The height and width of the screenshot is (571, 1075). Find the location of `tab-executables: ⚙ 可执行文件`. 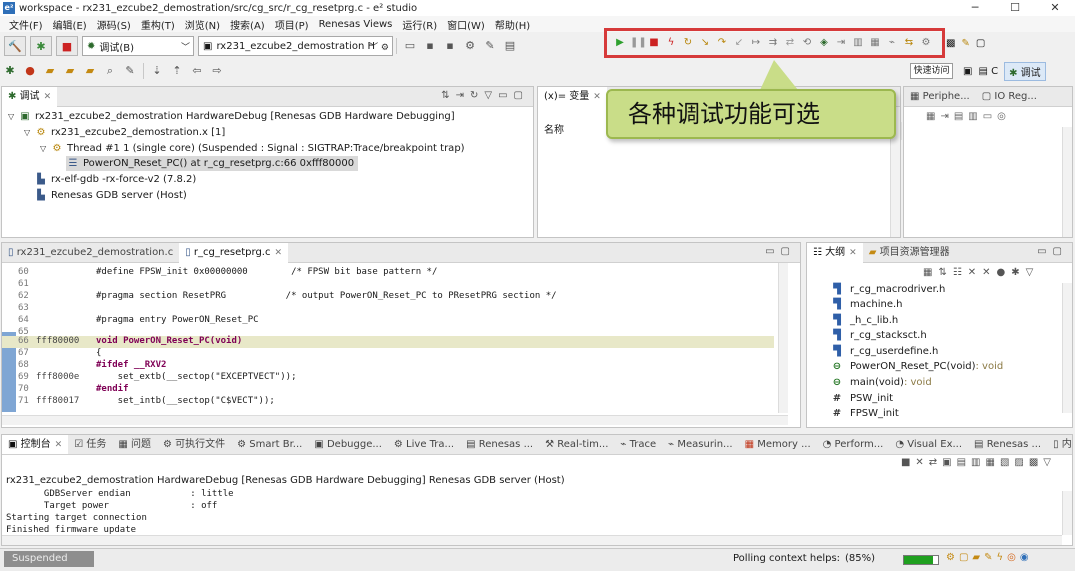

tab-executables: ⚙ 可执行文件 is located at coordinates (194, 444).